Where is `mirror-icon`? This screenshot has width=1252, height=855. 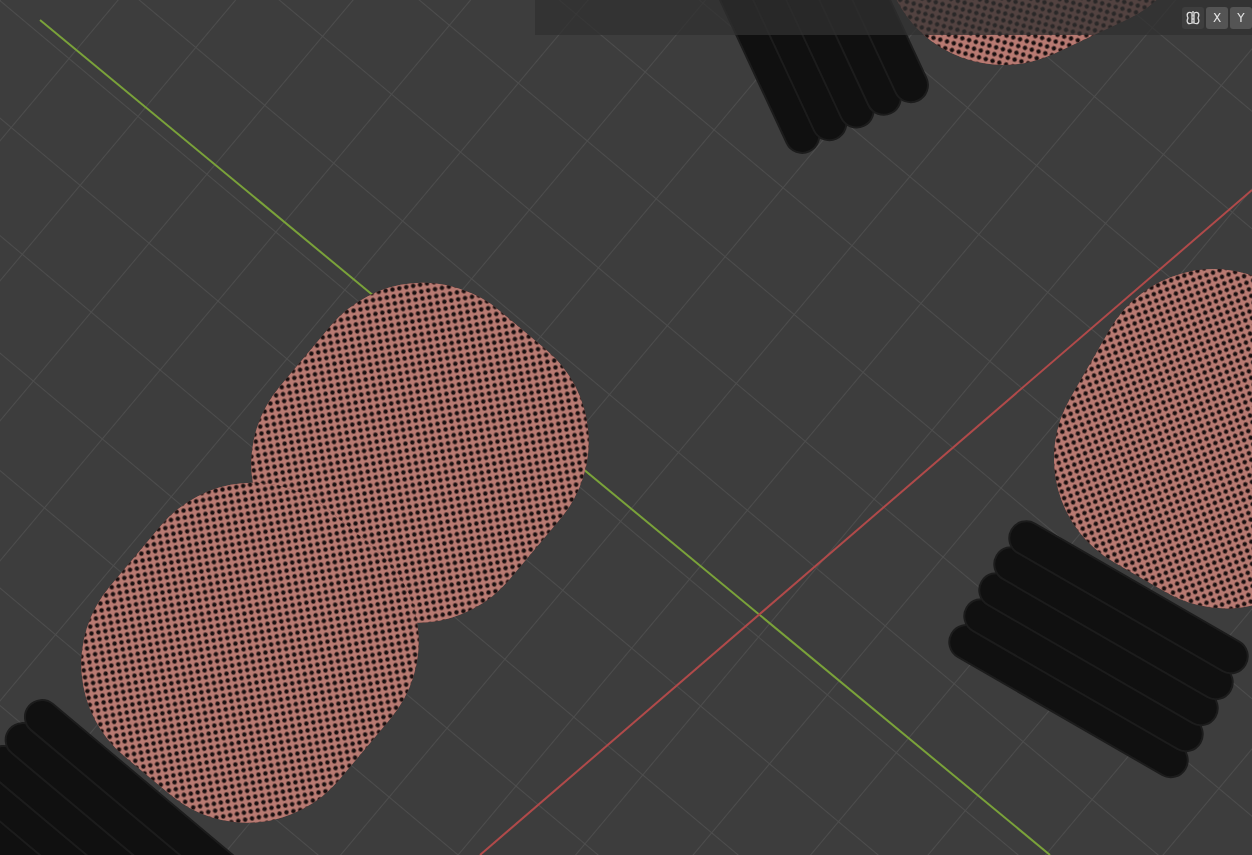 mirror-icon is located at coordinates (1193, 17).